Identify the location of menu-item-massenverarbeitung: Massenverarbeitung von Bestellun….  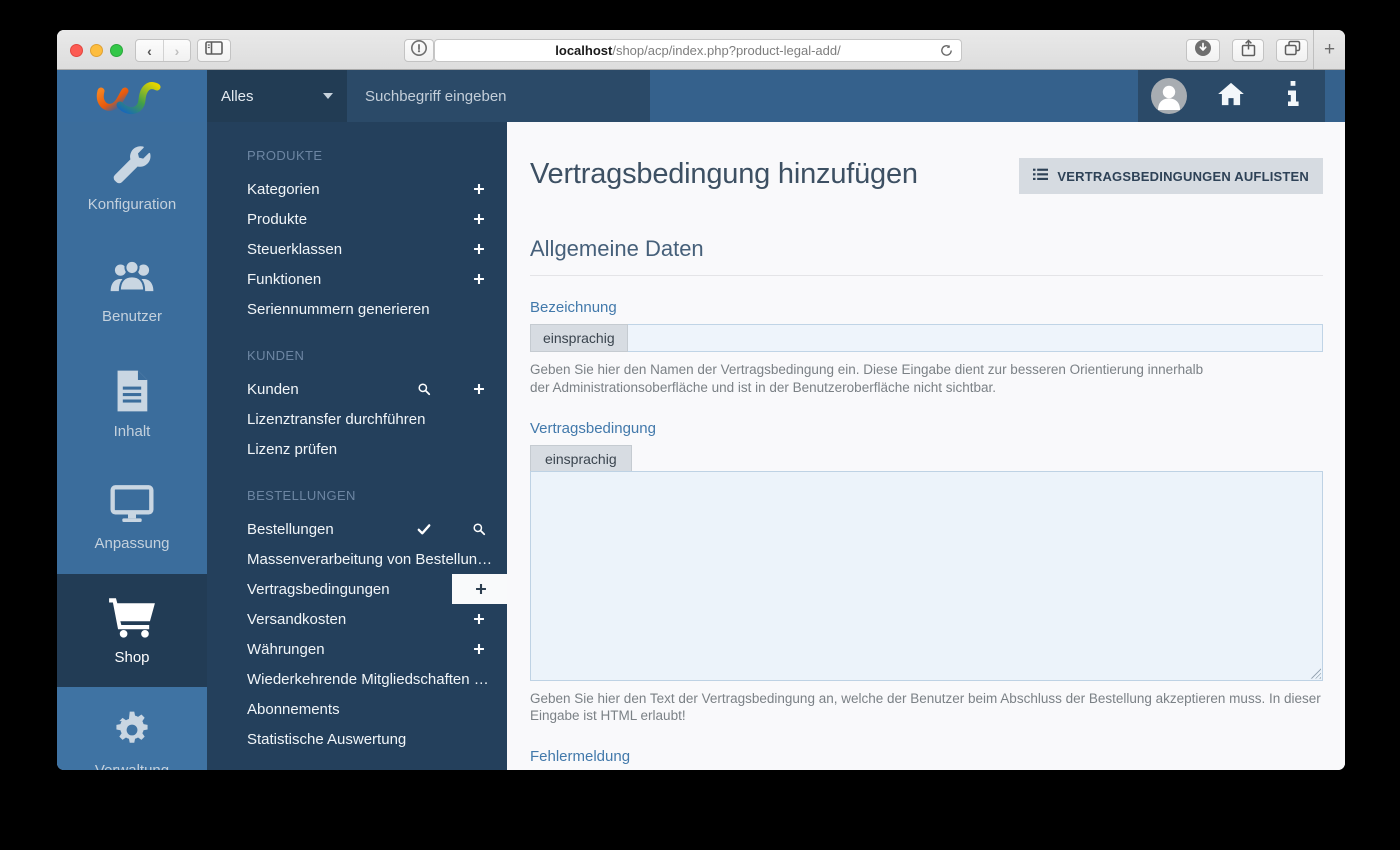
(357, 559).